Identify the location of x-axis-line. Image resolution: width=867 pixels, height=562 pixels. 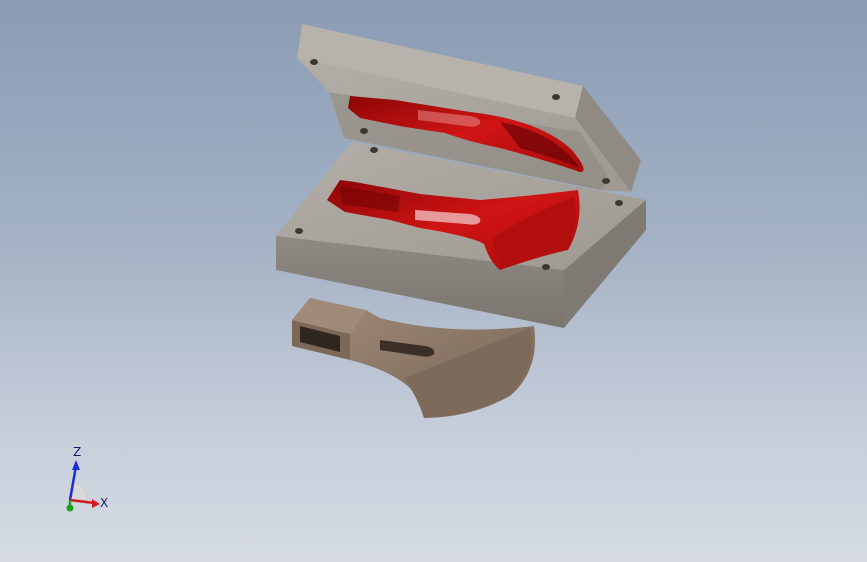
(82, 501).